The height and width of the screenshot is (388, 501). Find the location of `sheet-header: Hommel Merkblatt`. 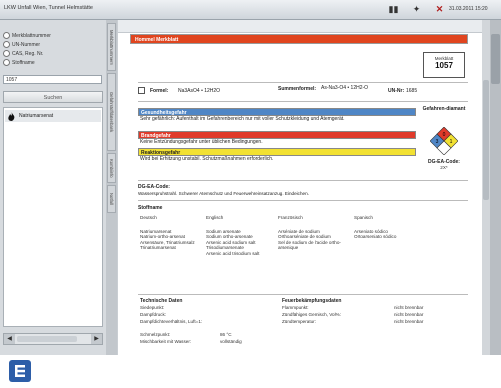

sheet-header: Hommel Merkblatt is located at coordinates (299, 39).